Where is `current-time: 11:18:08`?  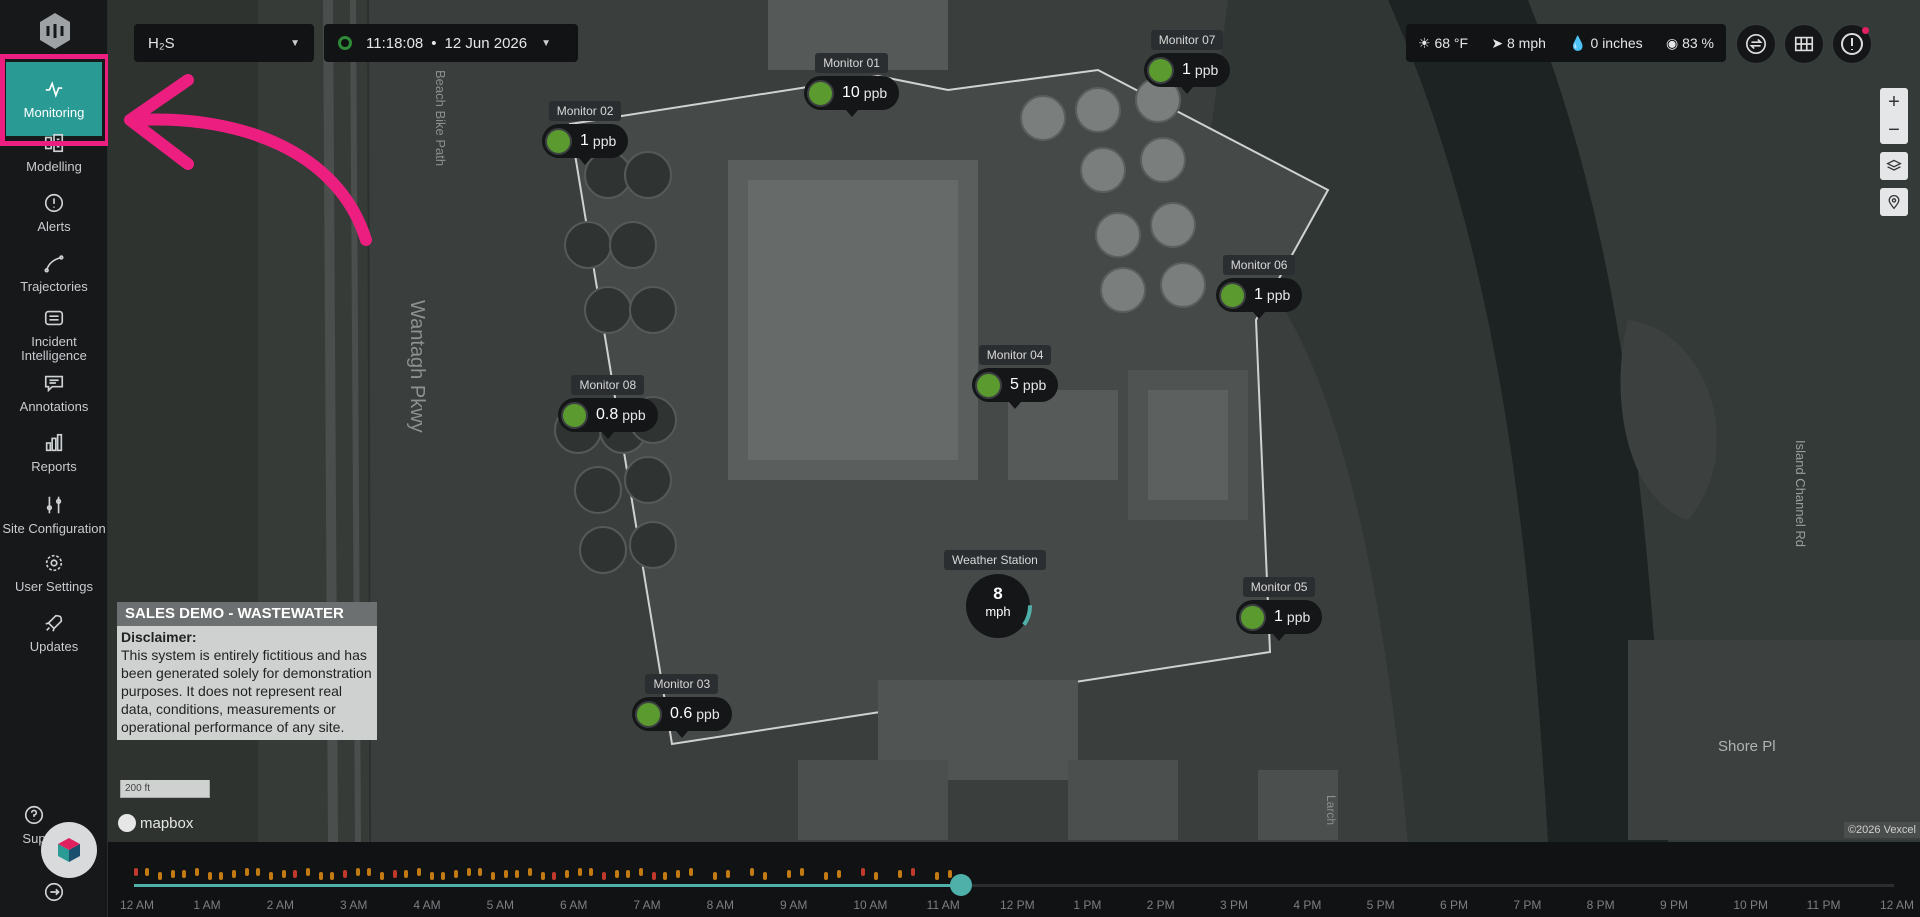 current-time: 11:18:08 is located at coordinates (395, 43).